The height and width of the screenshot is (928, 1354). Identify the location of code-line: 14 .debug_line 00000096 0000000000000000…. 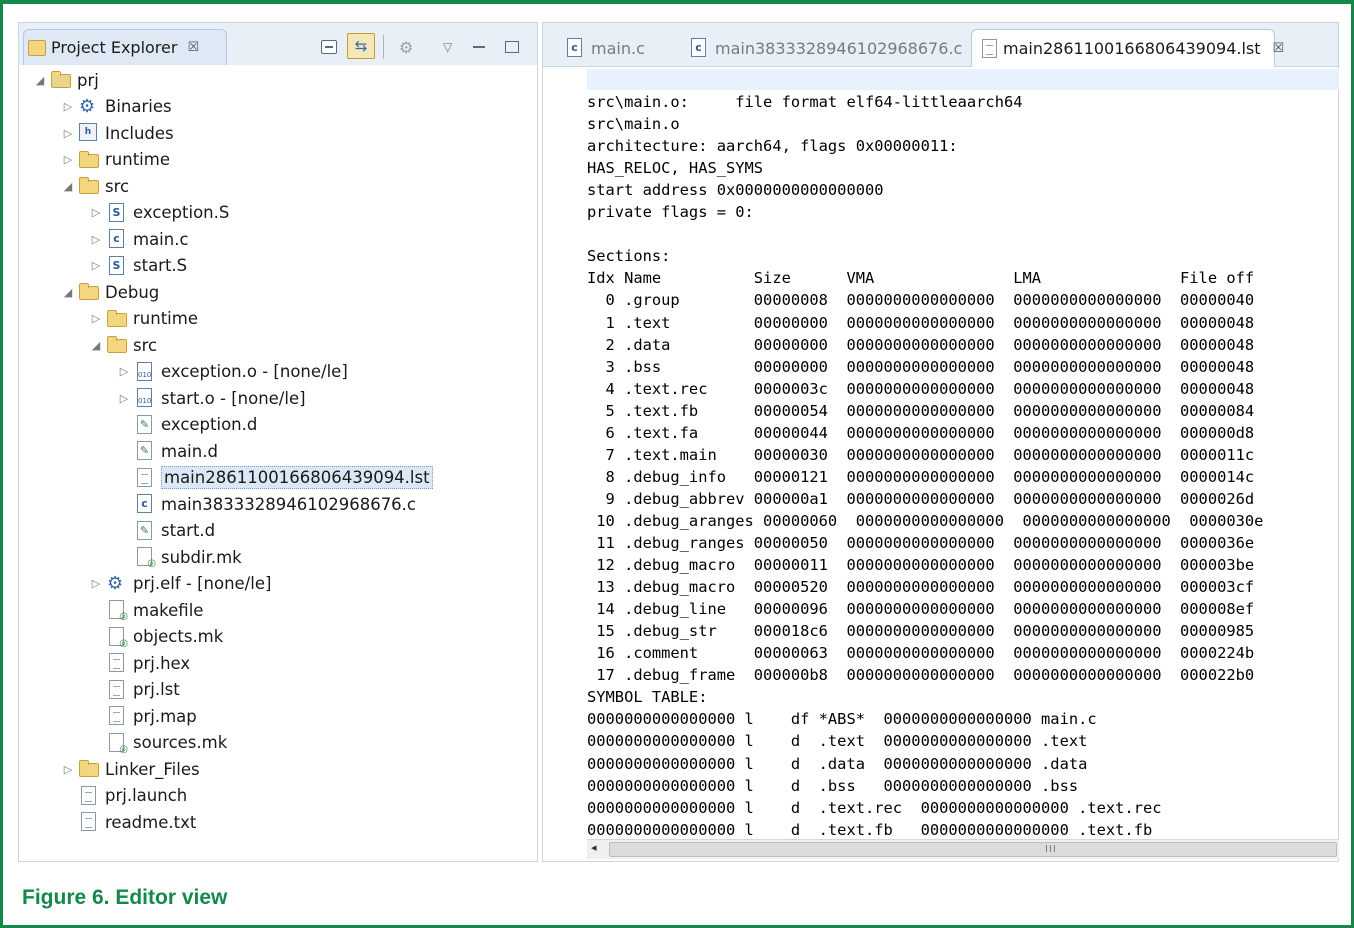
(921, 609).